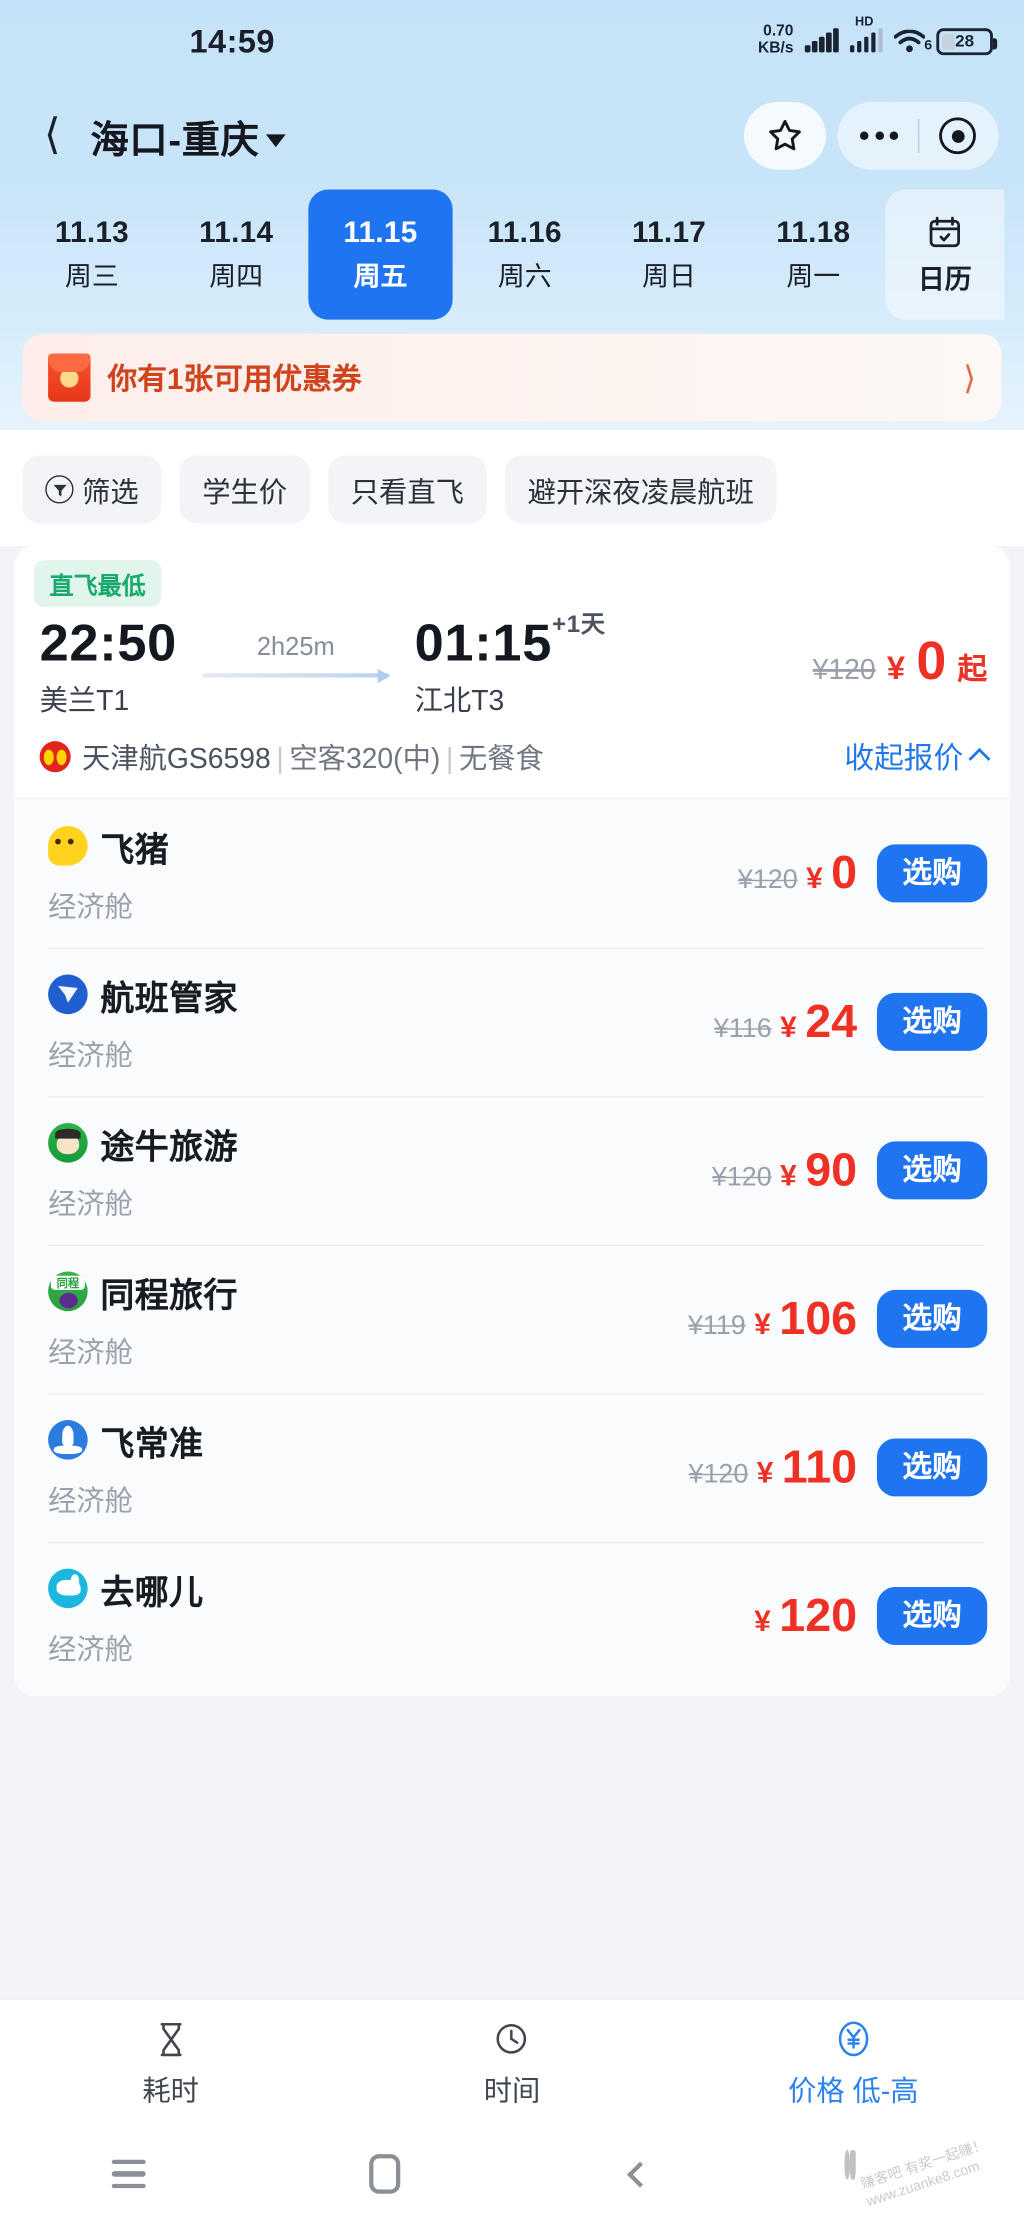 Image resolution: width=1024 pixels, height=2219 pixels. Describe the element at coordinates (125, 1467) in the screenshot. I see `vendor-info: 飞常准 经济舱` at that location.